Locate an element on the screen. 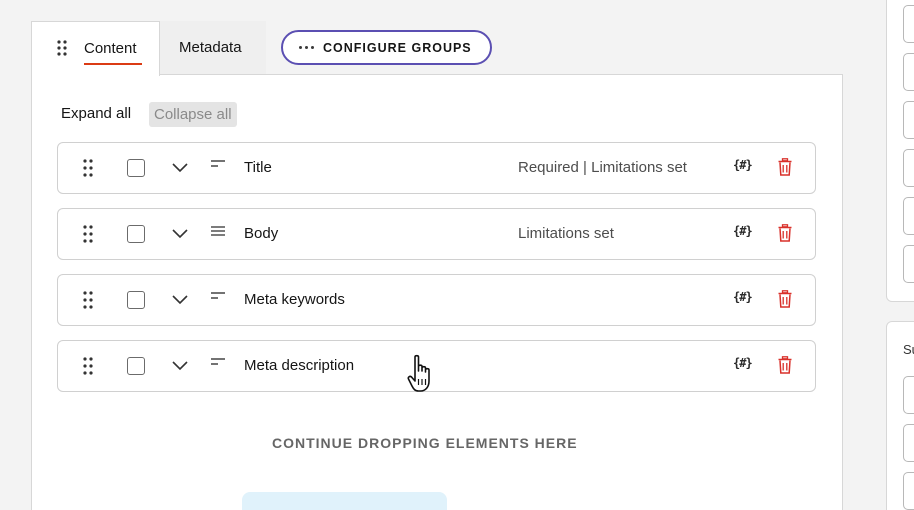  configure-groups-label: CONFIGURE GROUPS is located at coordinates (397, 47).